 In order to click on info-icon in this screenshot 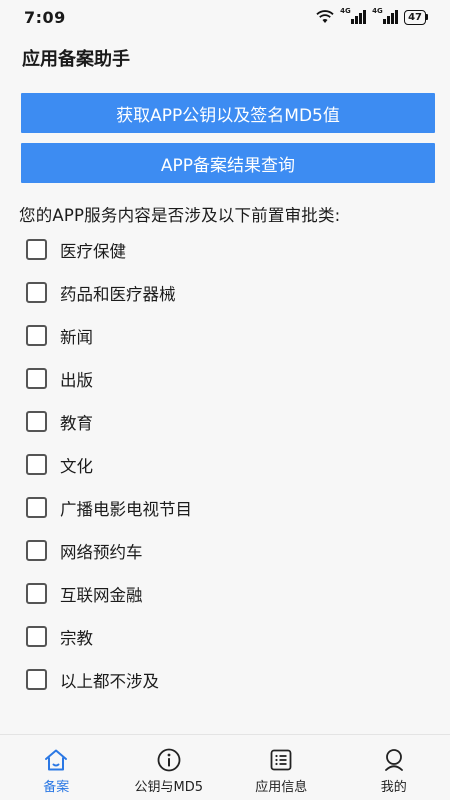, I will do `click(169, 760)`.